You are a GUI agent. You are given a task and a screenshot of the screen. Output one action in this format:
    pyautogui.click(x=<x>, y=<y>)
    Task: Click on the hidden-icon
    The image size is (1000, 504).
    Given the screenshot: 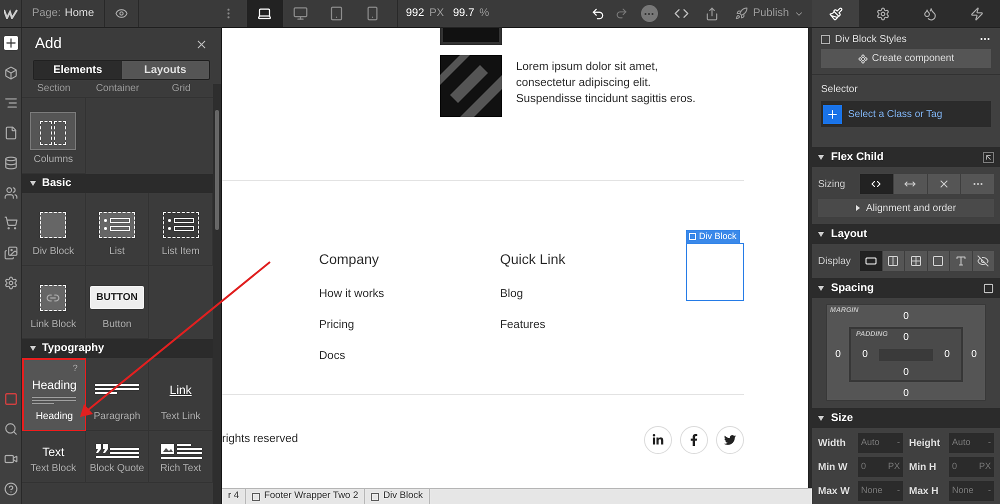 What is the action you would take?
    pyautogui.click(x=983, y=261)
    